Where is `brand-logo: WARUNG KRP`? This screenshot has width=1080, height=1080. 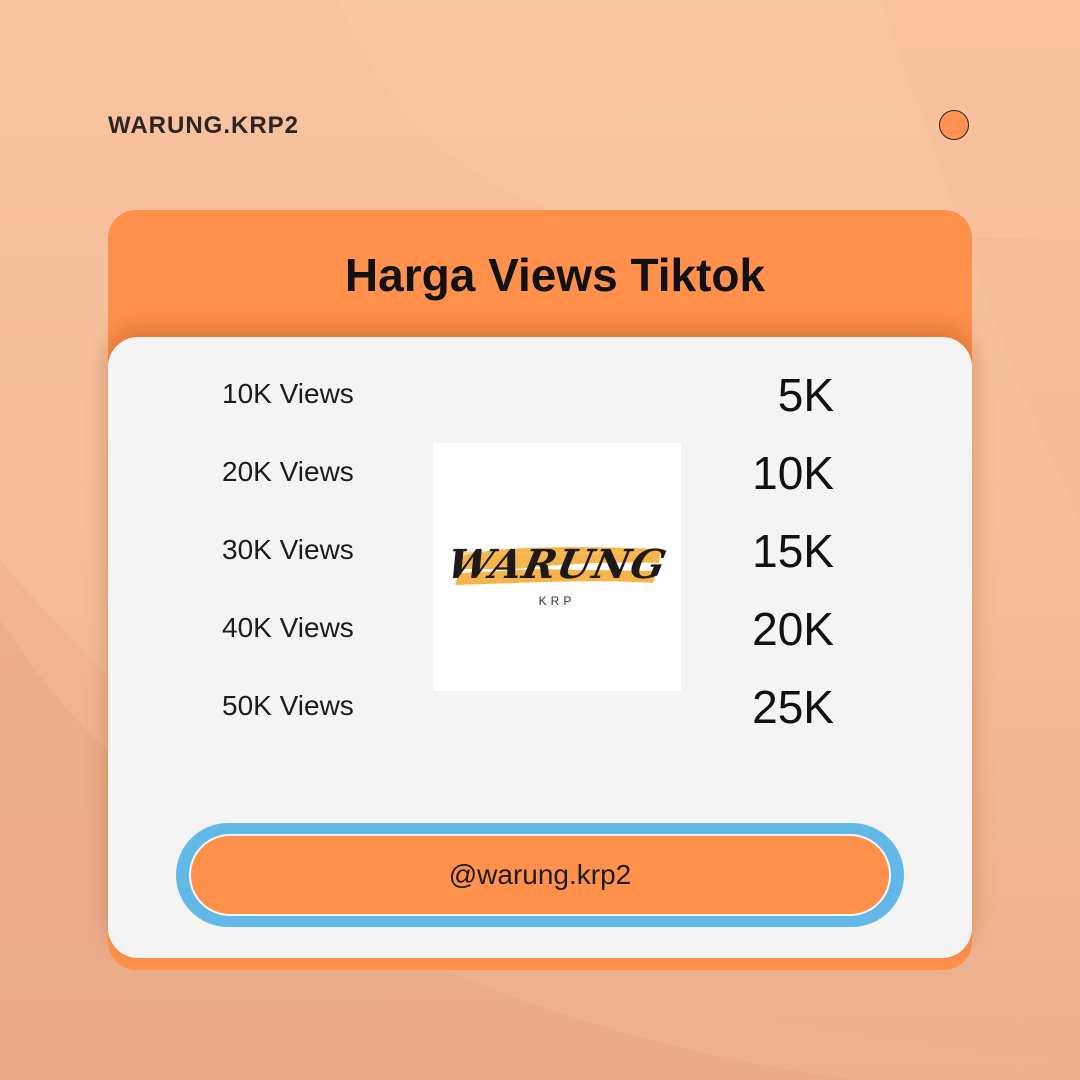 brand-logo: WARUNG KRP is located at coordinates (557, 567).